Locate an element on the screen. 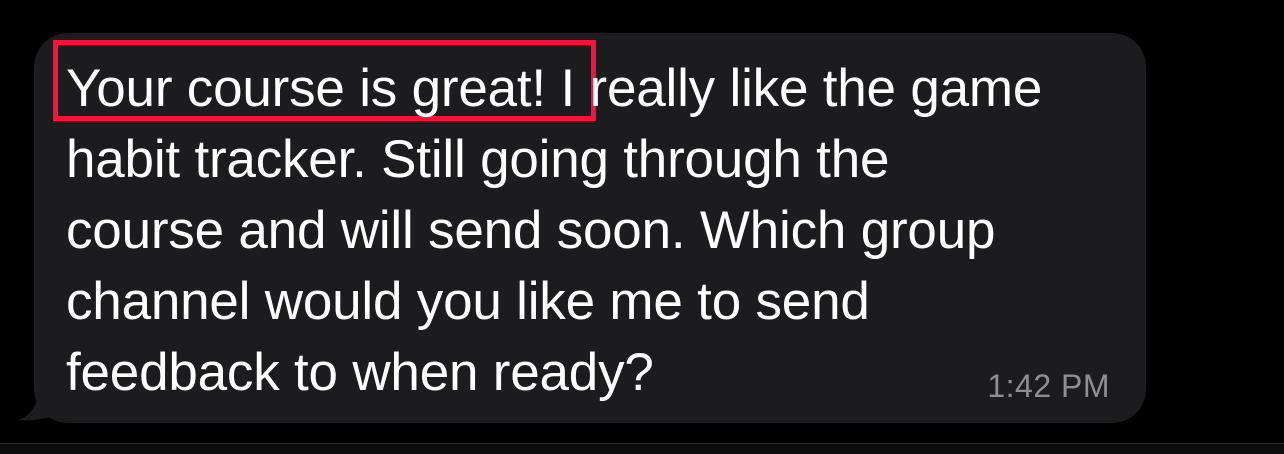 The image size is (1284, 454). message-line-4: channel would you like me to send is located at coordinates (468, 301).